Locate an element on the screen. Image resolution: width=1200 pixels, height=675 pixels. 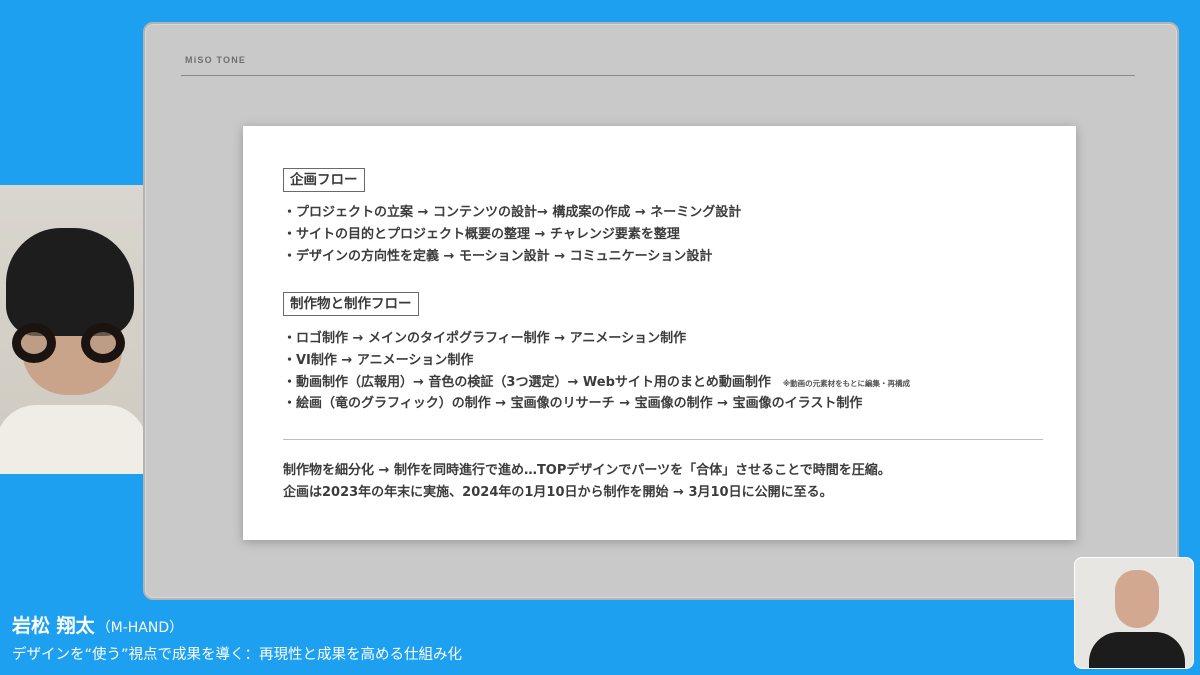
moderator-webcam-video is located at coordinates (1134, 613).